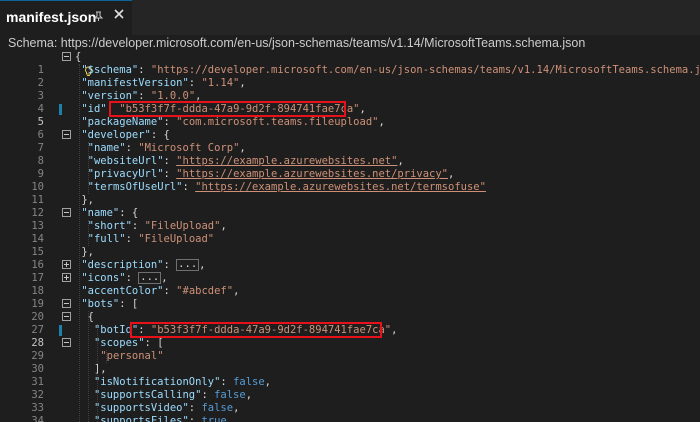  Describe the element at coordinates (51, 17) in the screenshot. I see `tab-title: manifest.json` at that location.